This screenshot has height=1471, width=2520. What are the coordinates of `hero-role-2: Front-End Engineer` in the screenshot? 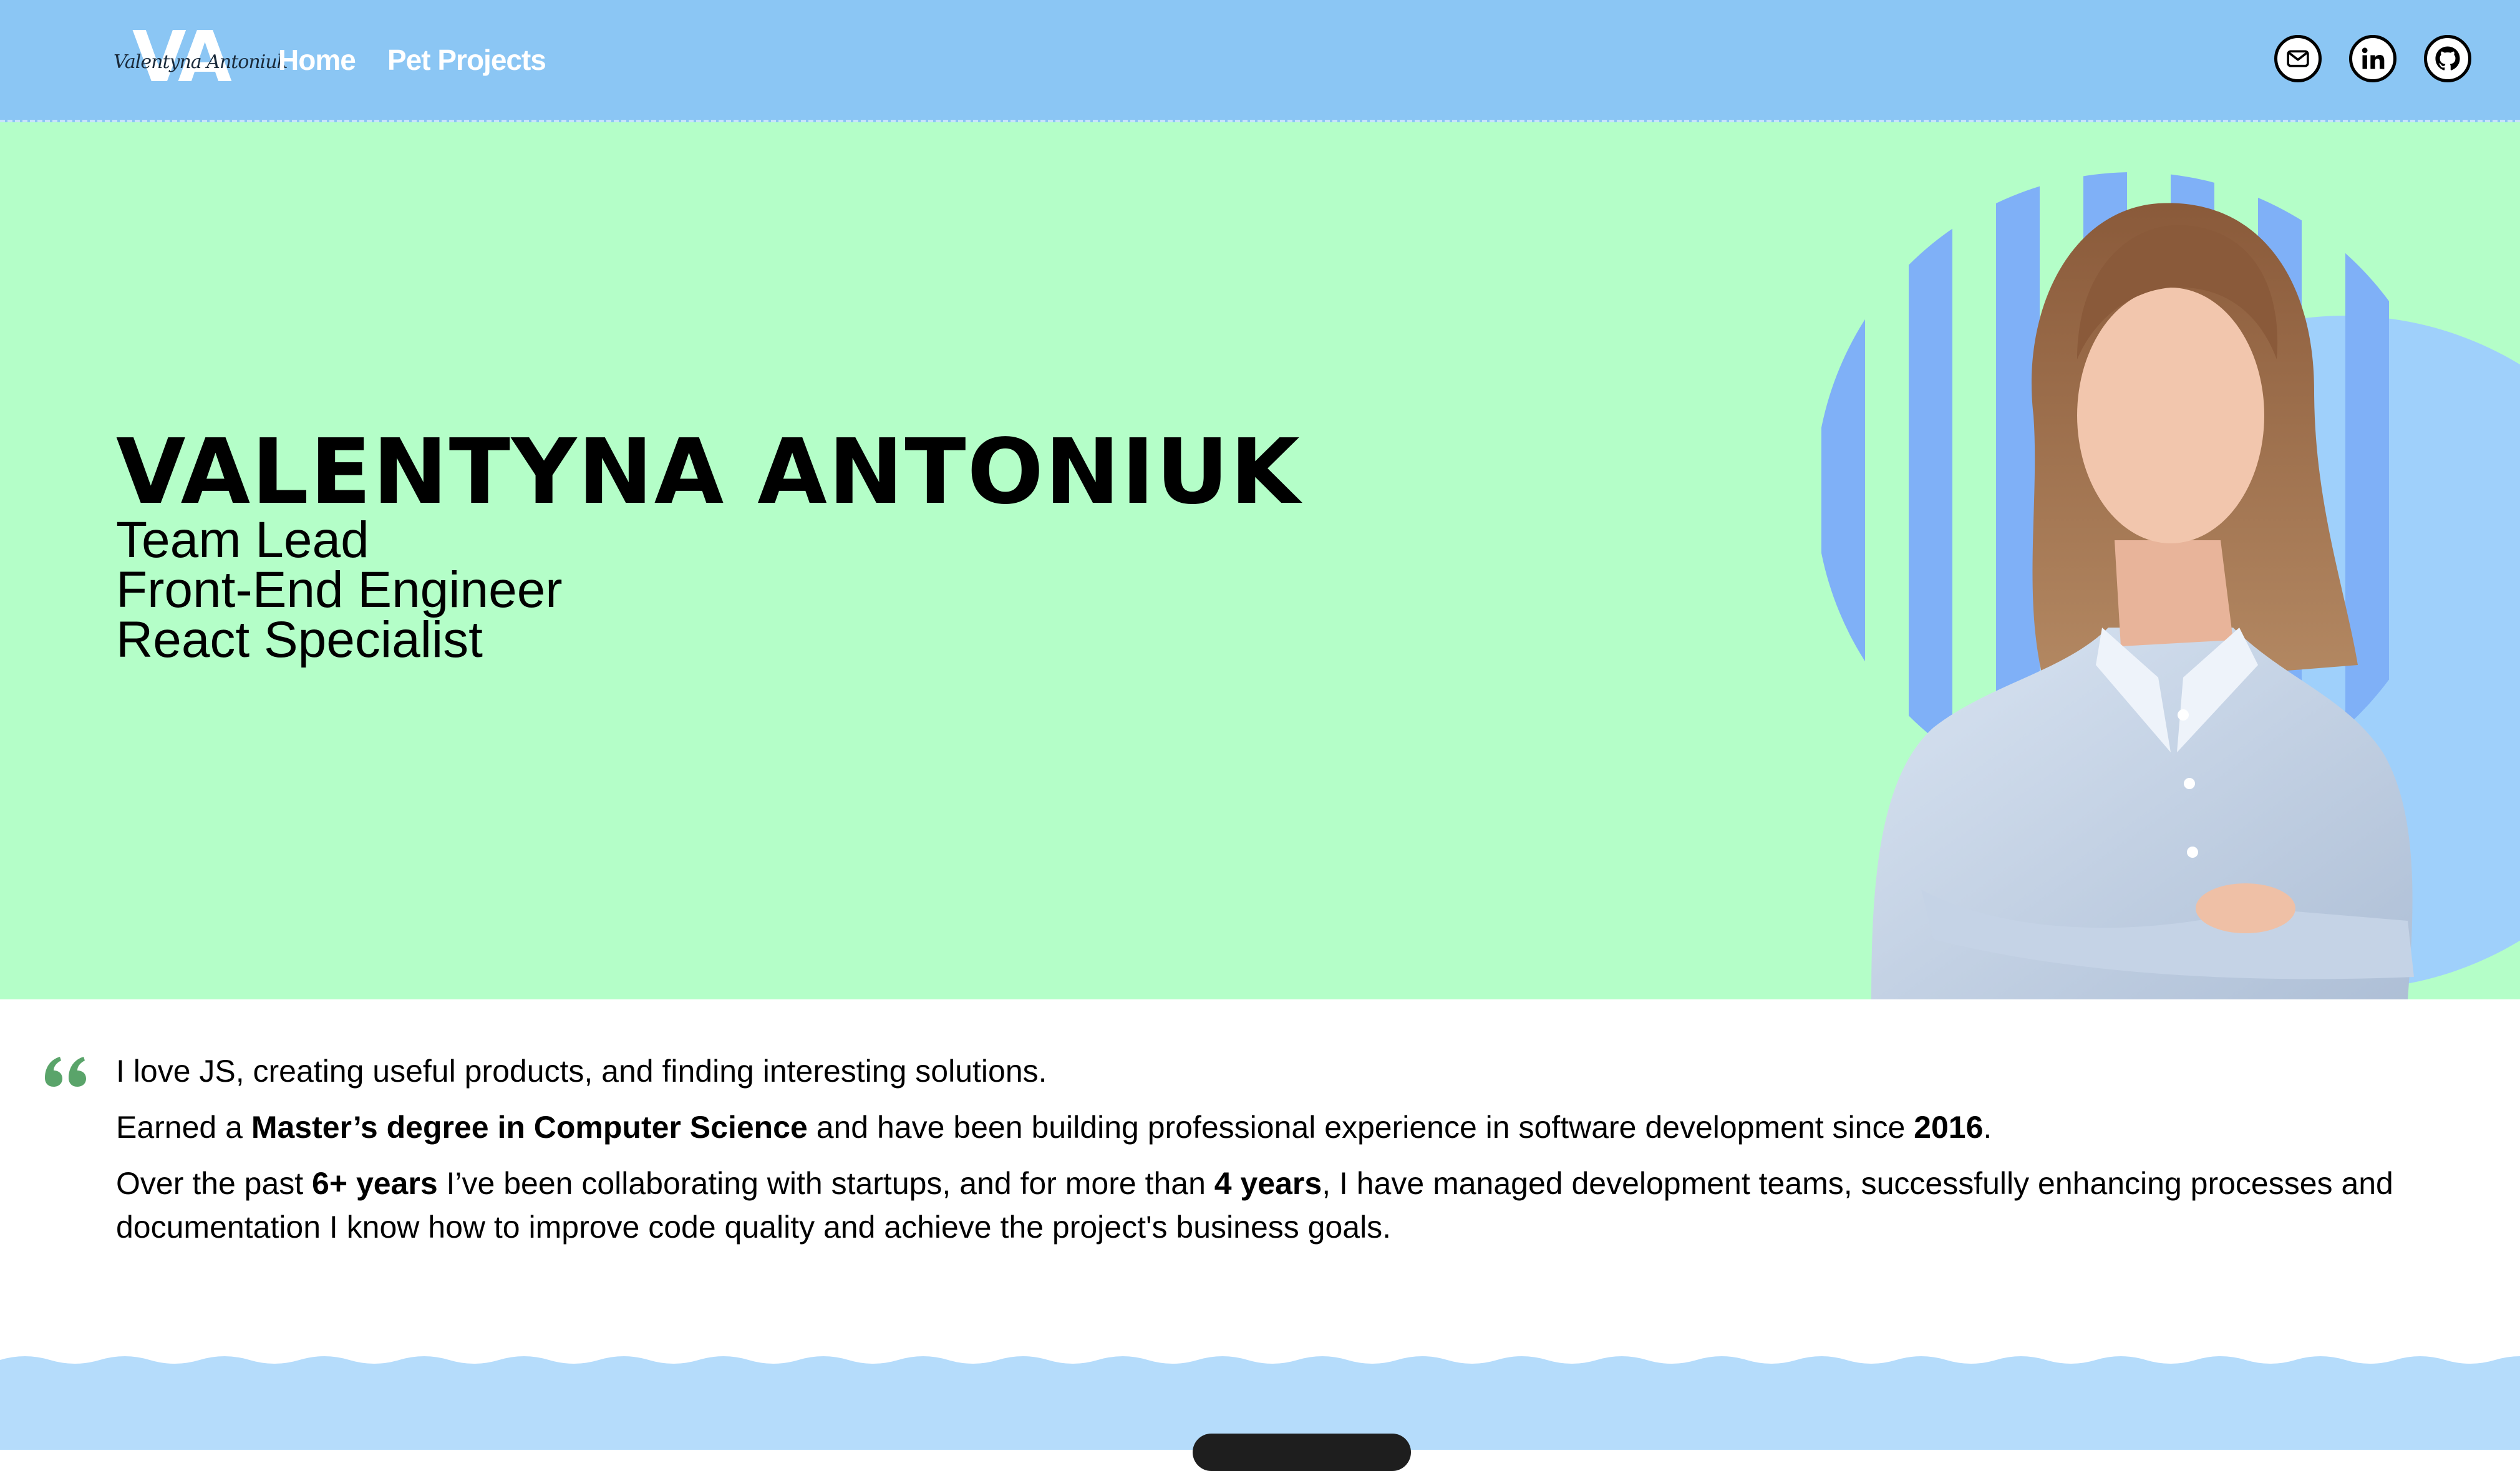 It's located at (340, 590).